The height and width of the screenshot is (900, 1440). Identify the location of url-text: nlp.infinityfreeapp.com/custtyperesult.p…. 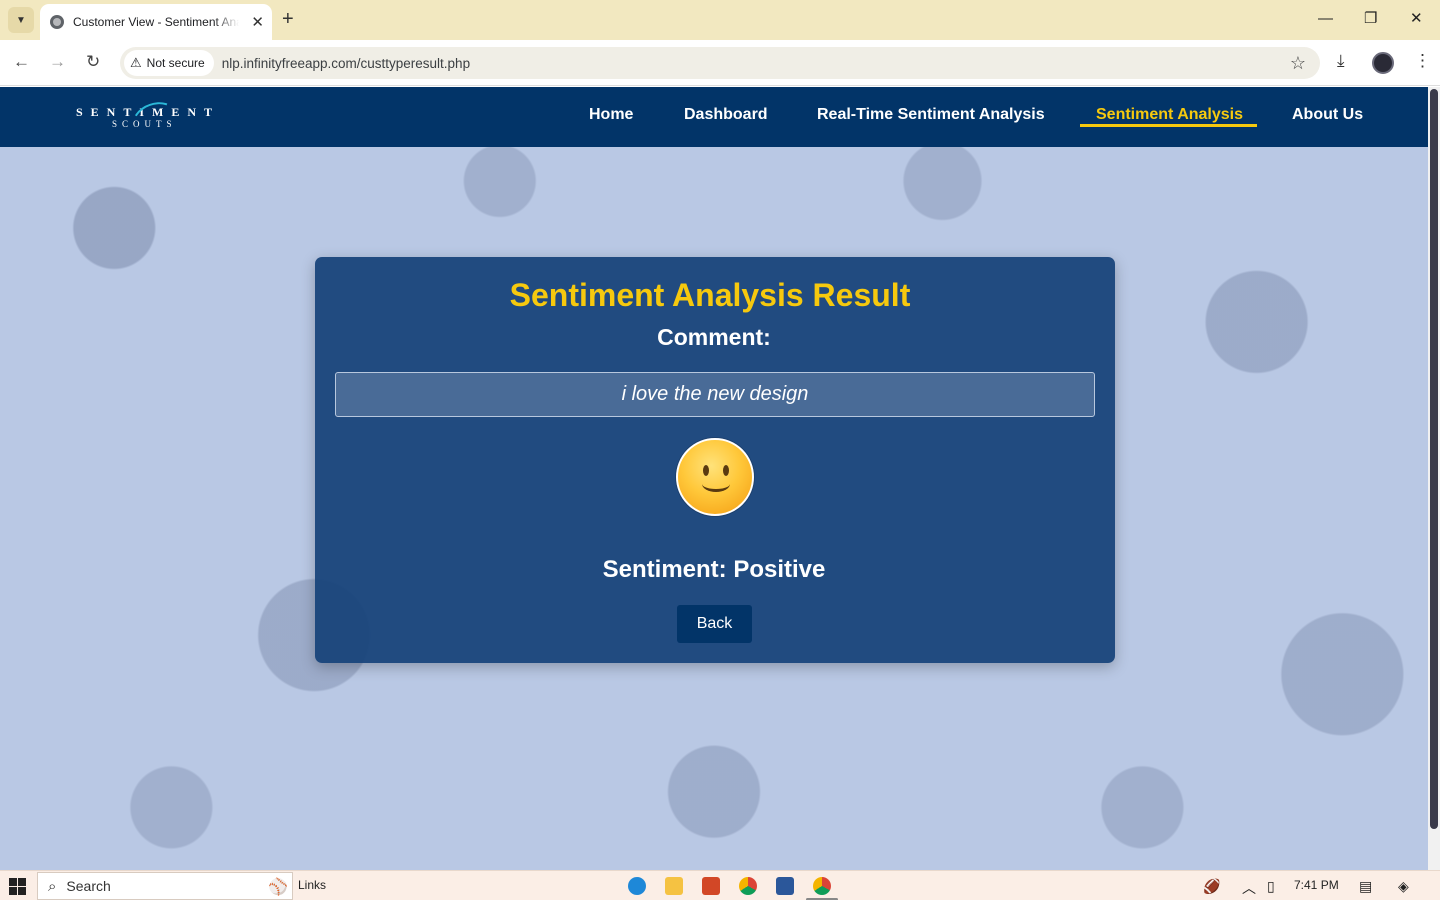
(346, 63).